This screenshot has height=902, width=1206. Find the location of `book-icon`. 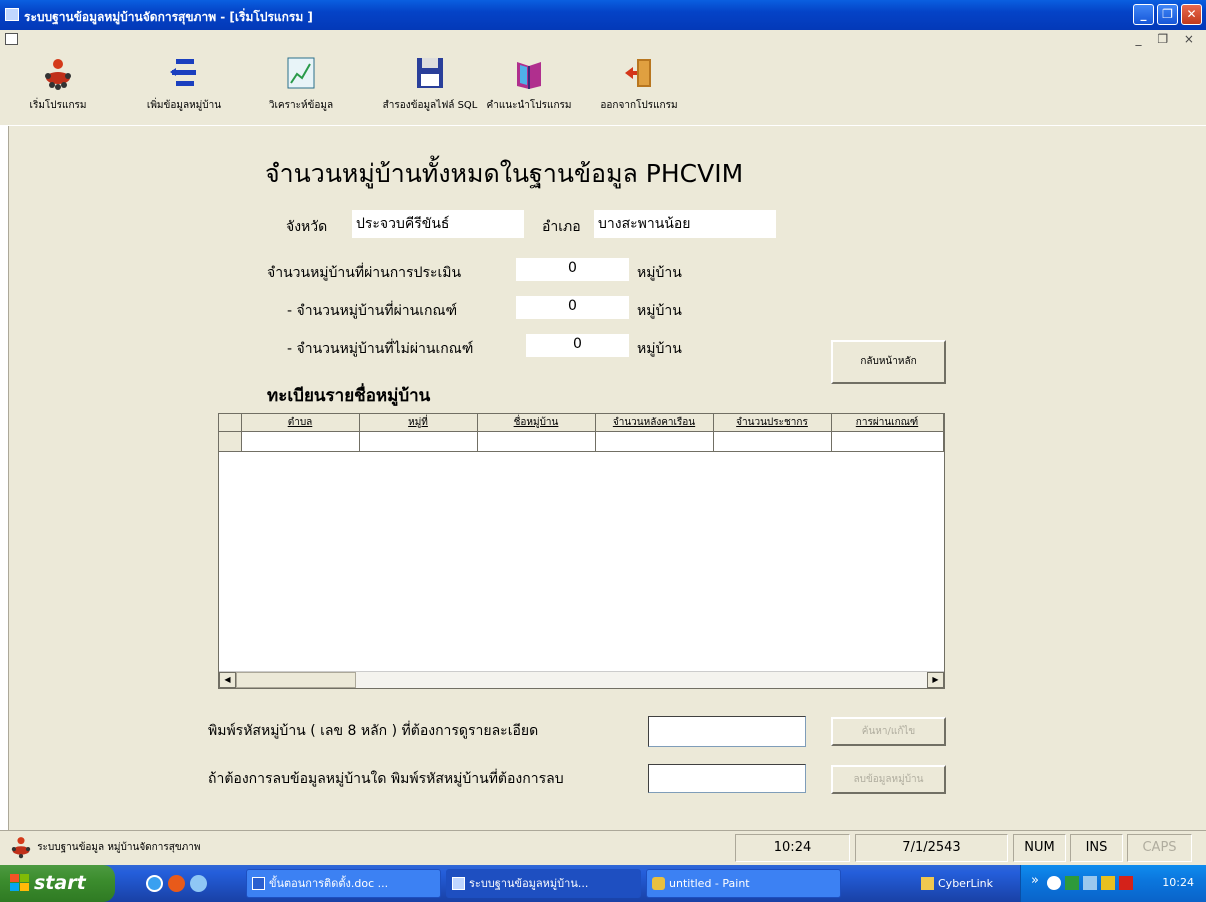

book-icon is located at coordinates (529, 75).